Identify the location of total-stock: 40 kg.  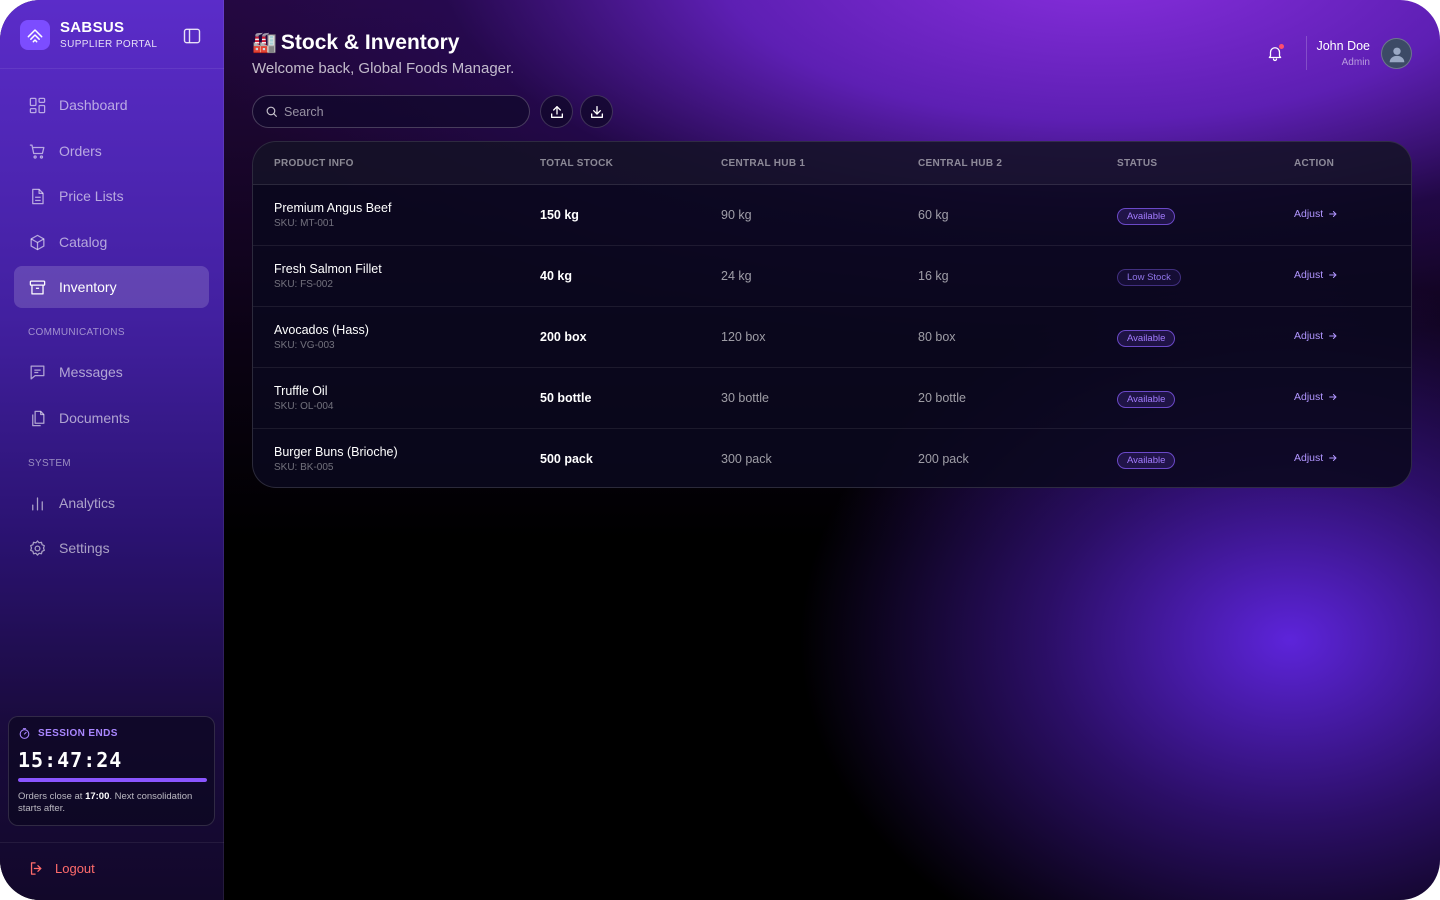
(556, 276).